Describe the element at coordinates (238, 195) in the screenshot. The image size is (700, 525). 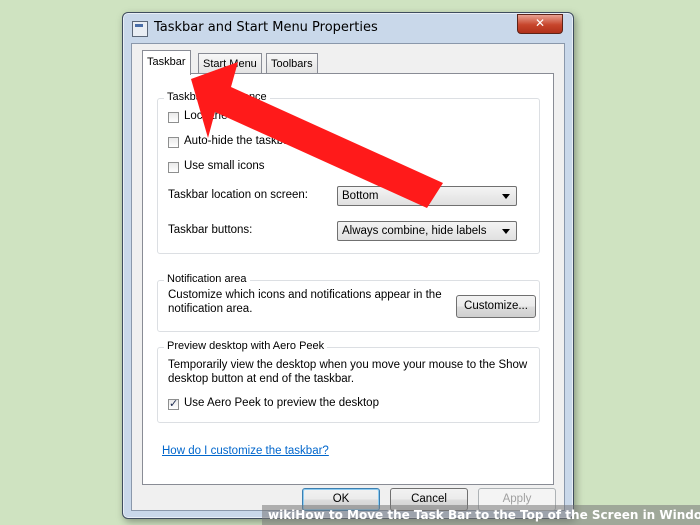
I see `location-label: Taskbar location on screen:` at that location.